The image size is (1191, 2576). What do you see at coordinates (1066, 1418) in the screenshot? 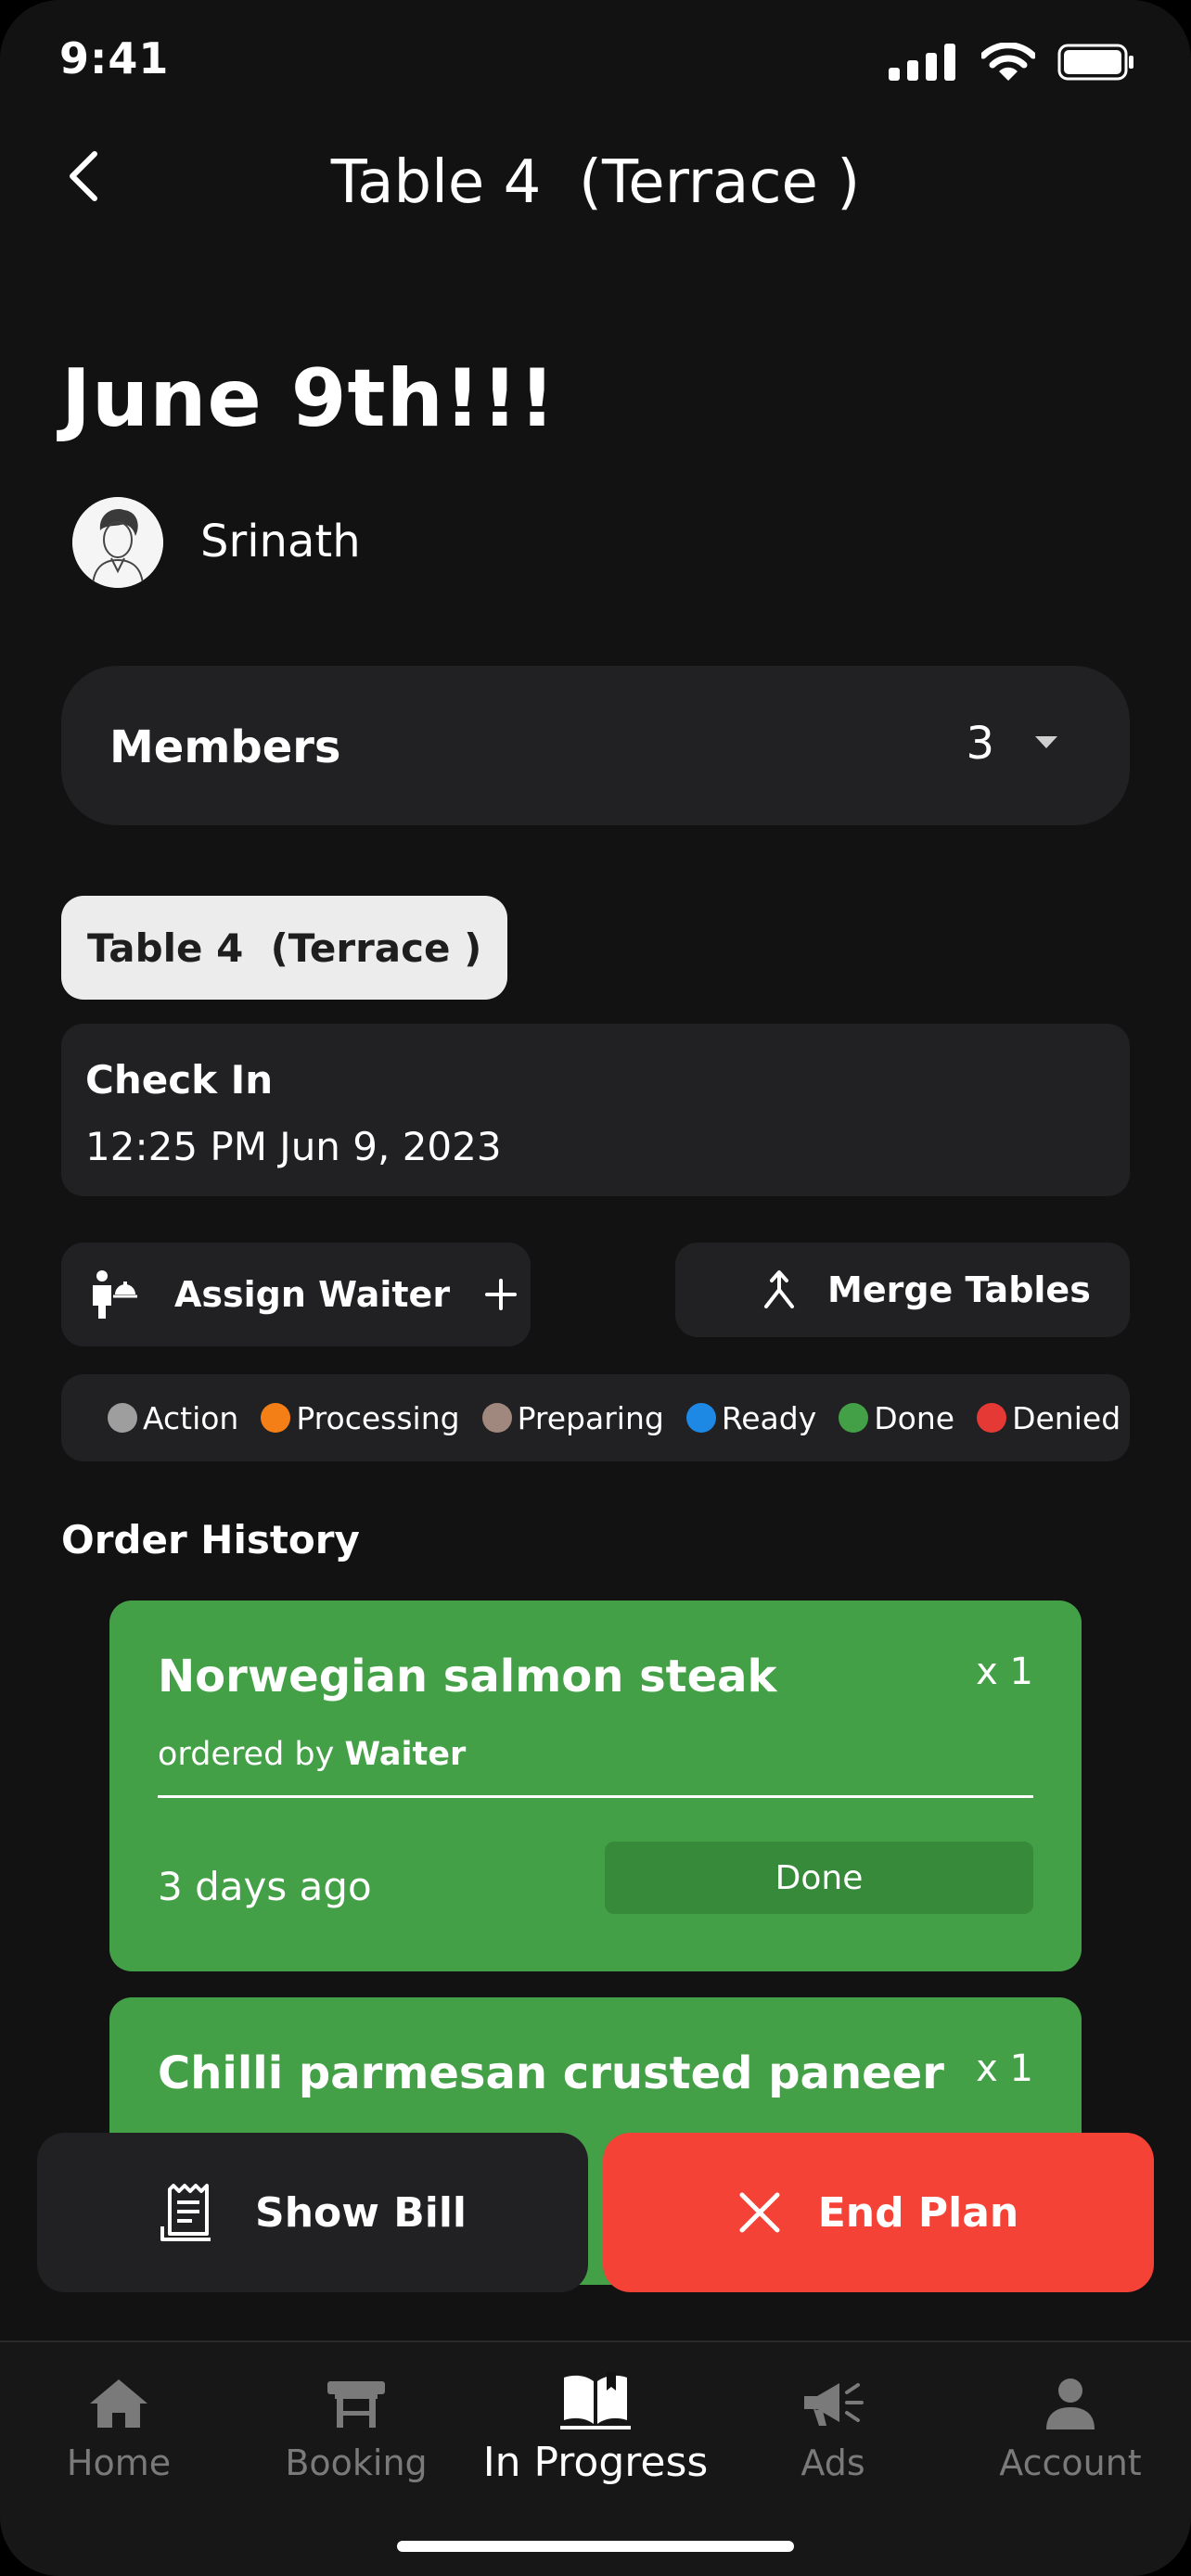
I see `legend-label: Denied` at bounding box center [1066, 1418].